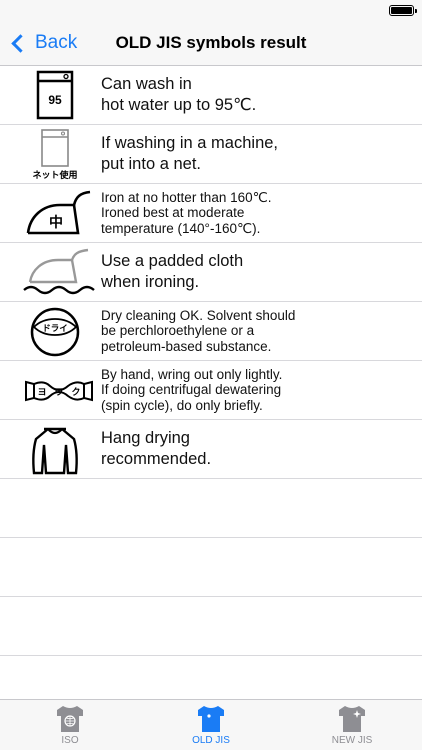 The height and width of the screenshot is (750, 422). I want to click on iso-shirt-icon, so click(70, 719).